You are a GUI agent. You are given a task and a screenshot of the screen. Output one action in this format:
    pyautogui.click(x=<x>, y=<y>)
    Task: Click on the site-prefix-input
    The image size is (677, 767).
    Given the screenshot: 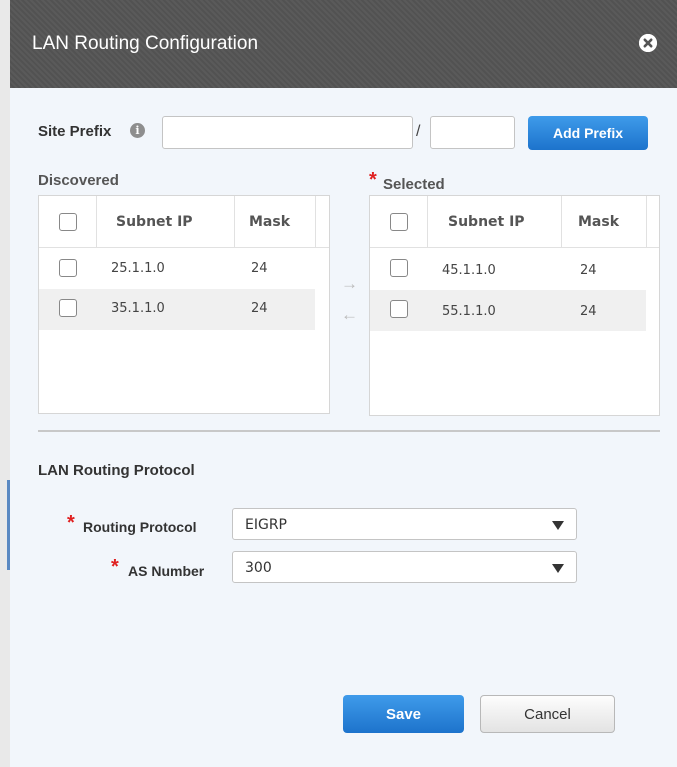 What is the action you would take?
    pyautogui.click(x=287, y=132)
    